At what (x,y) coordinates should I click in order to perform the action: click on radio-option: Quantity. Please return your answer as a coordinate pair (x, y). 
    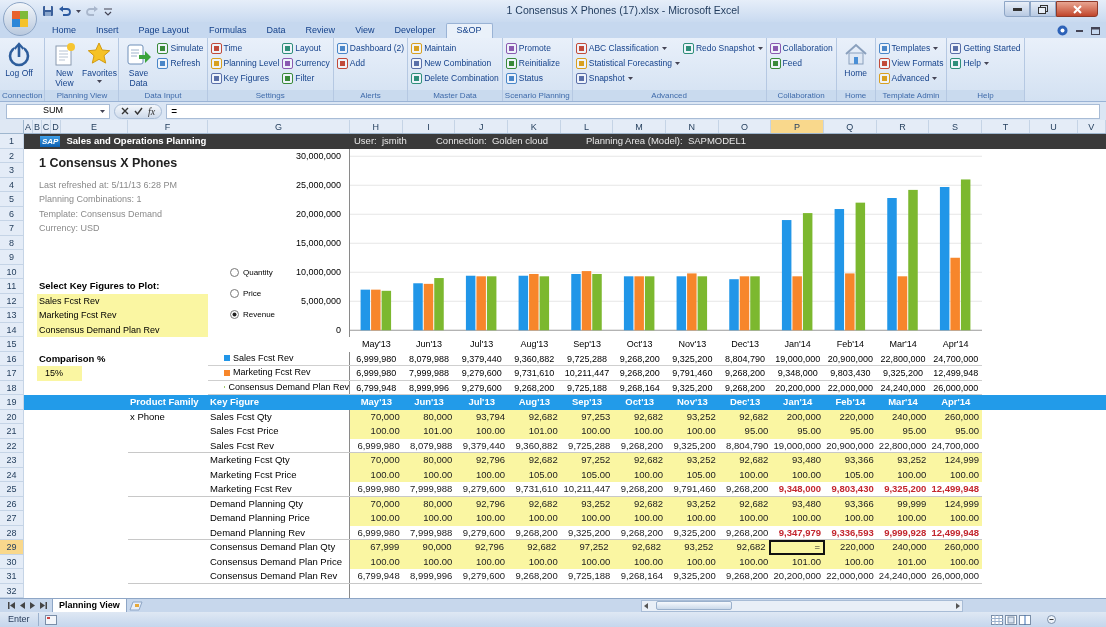
    Looking at the image, I should click on (253, 272).